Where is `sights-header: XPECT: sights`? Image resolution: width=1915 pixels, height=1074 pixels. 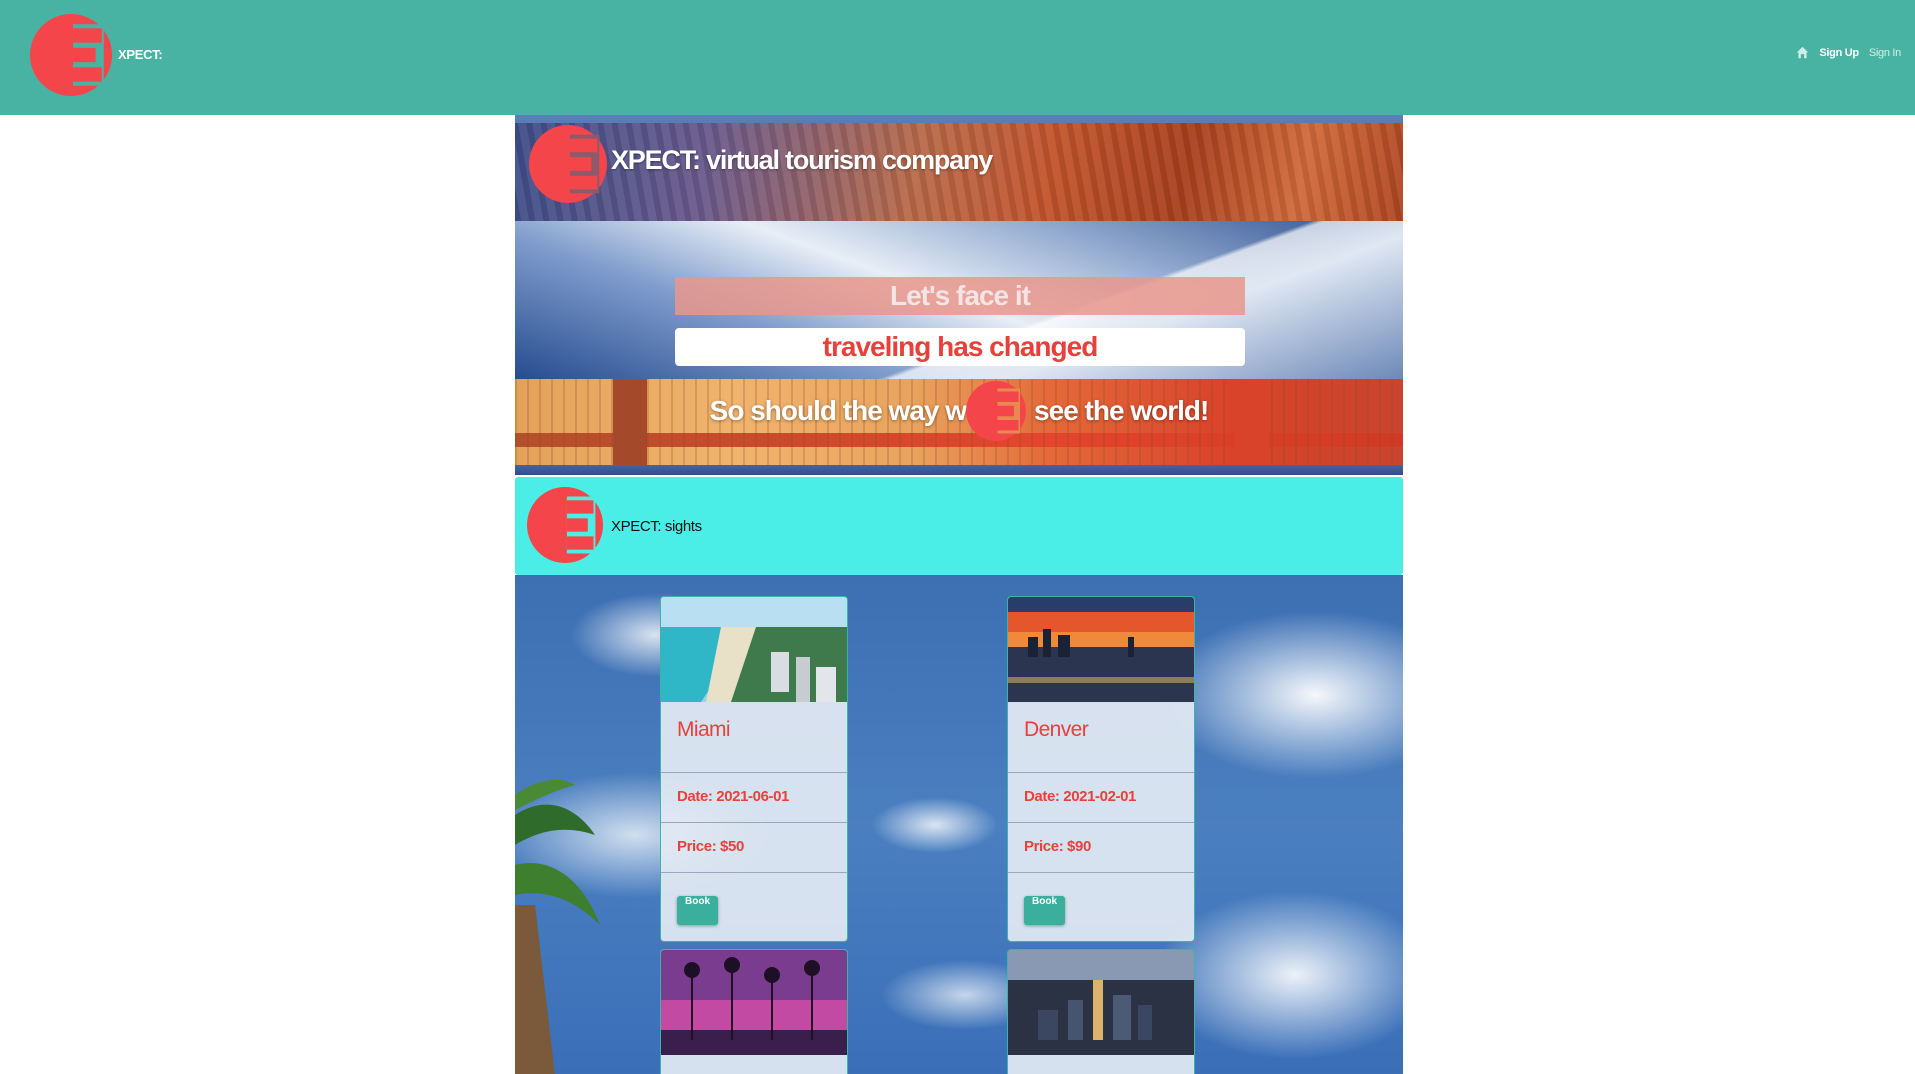 sights-header: XPECT: sights is located at coordinates (959, 526).